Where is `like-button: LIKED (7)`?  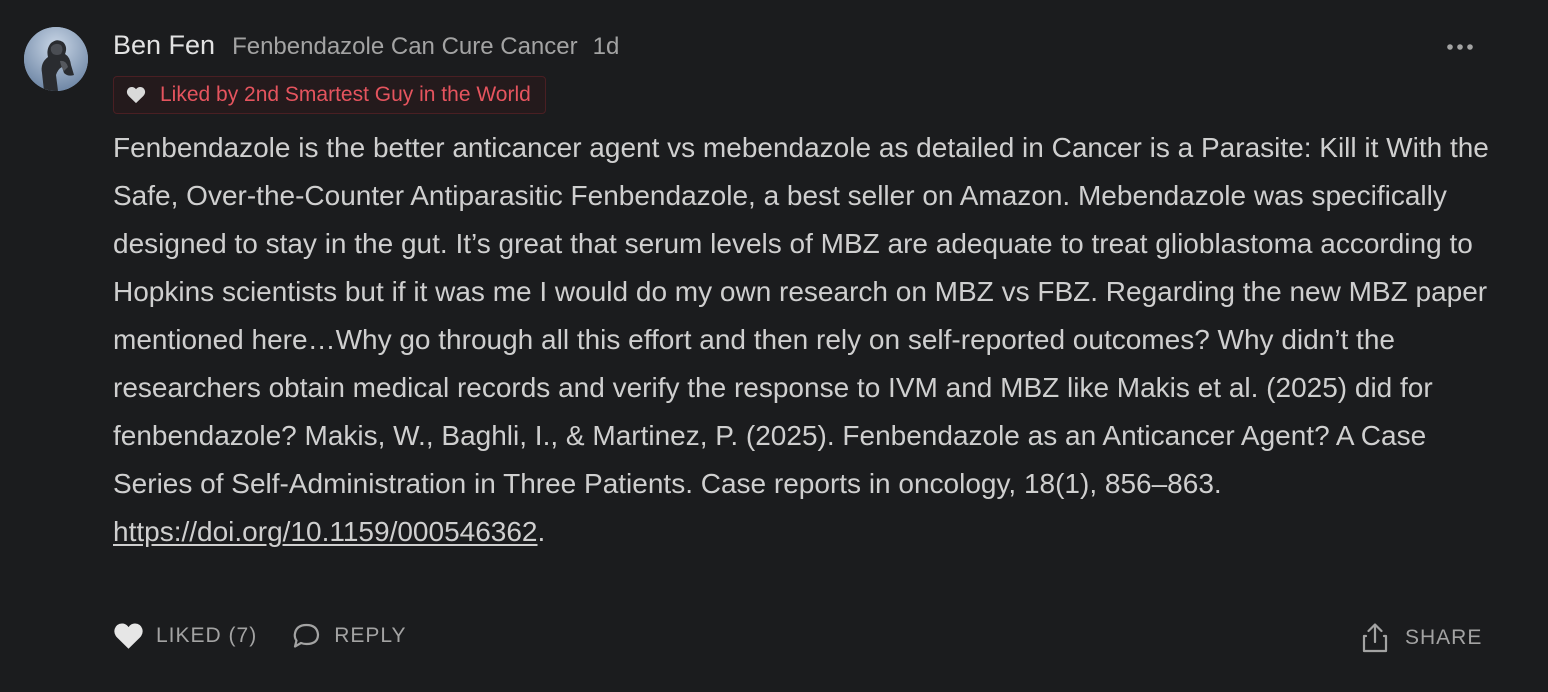
like-button: LIKED (7) is located at coordinates (185, 636).